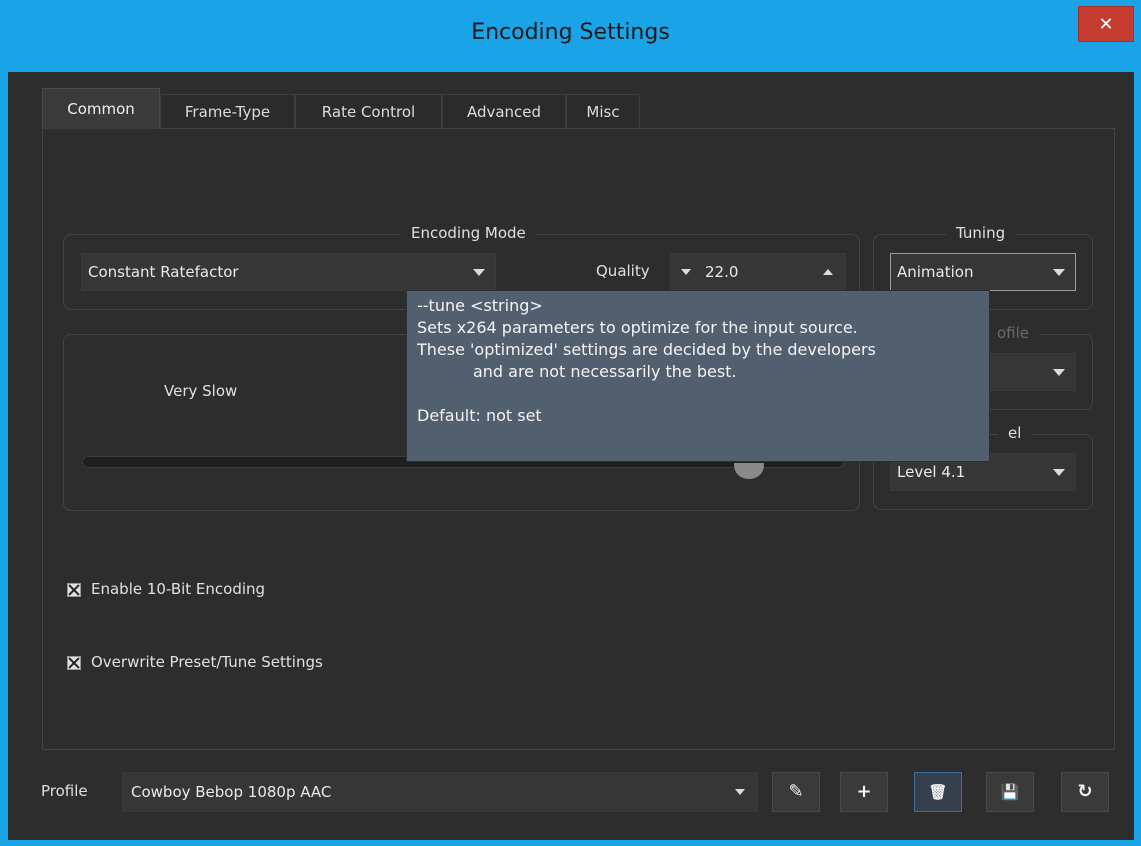  What do you see at coordinates (101, 108) in the screenshot?
I see `tab-common: Common` at bounding box center [101, 108].